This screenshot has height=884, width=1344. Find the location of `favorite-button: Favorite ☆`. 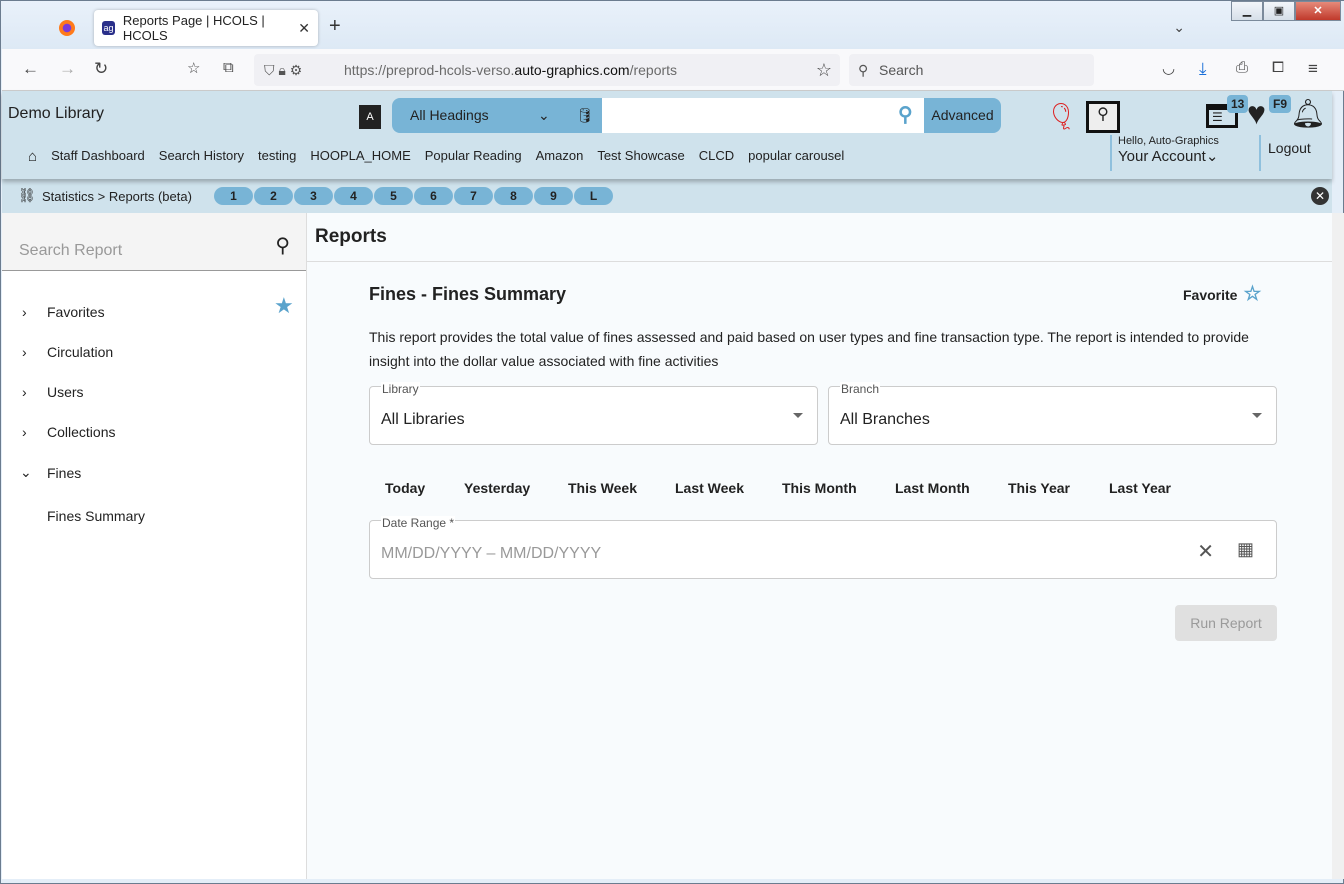

favorite-button: Favorite ☆ is located at coordinates (1222, 294).